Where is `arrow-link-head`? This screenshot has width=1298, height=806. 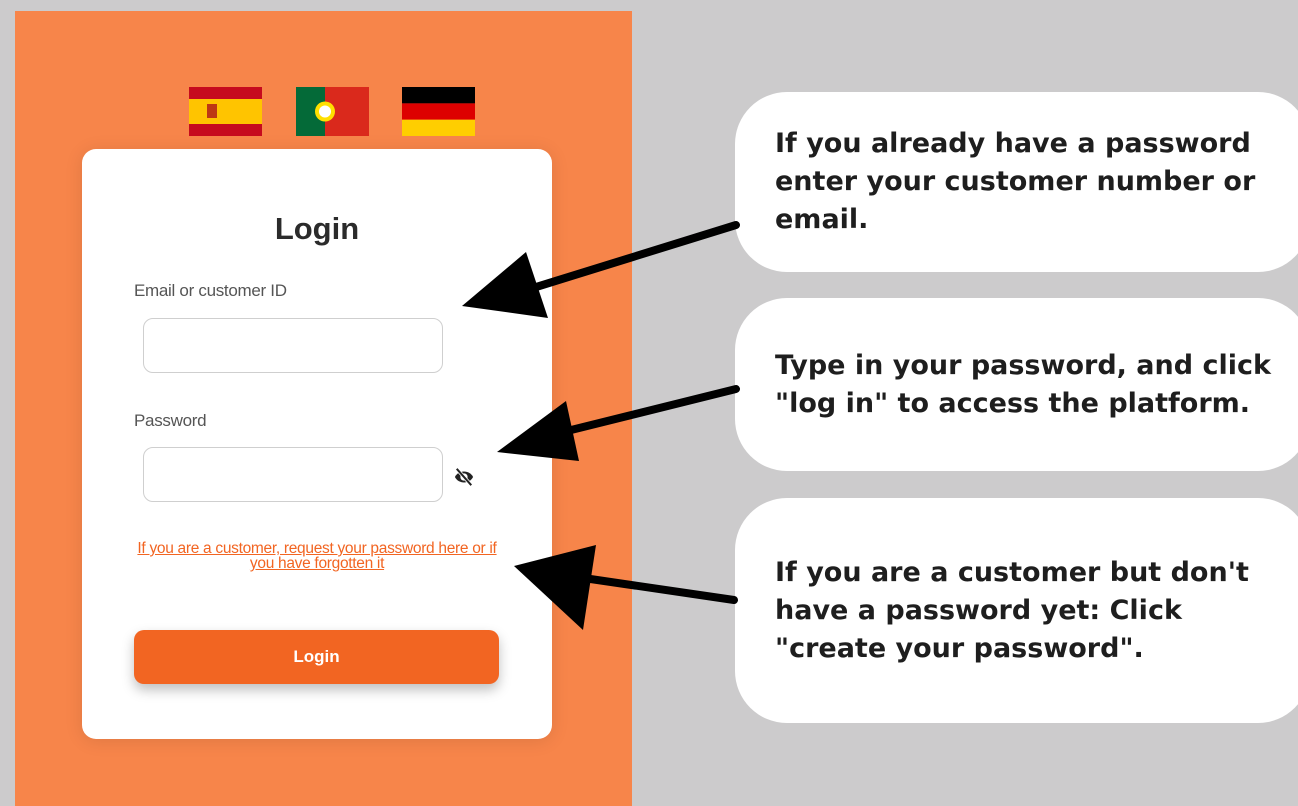 arrow-link-head is located at coordinates (555, 587).